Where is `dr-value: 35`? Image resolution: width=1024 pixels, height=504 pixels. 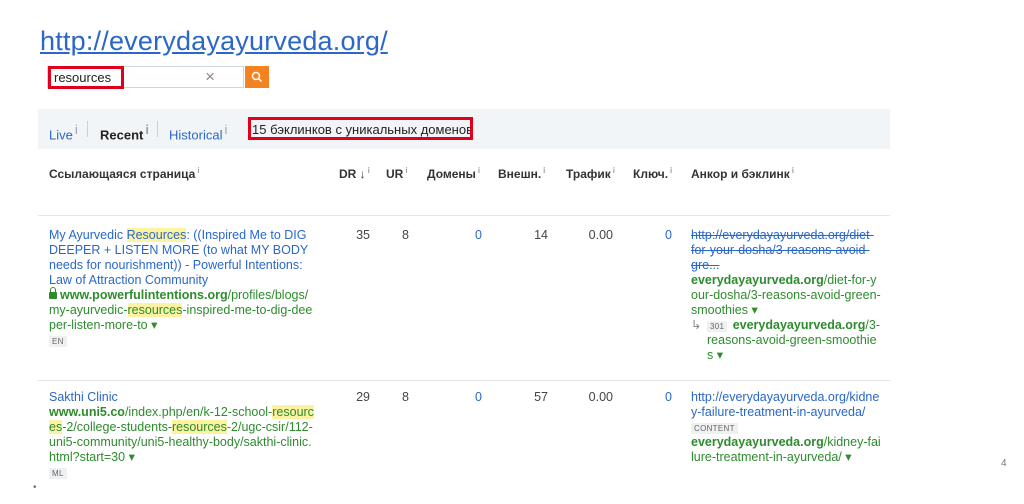 dr-value: 35 is located at coordinates (363, 235).